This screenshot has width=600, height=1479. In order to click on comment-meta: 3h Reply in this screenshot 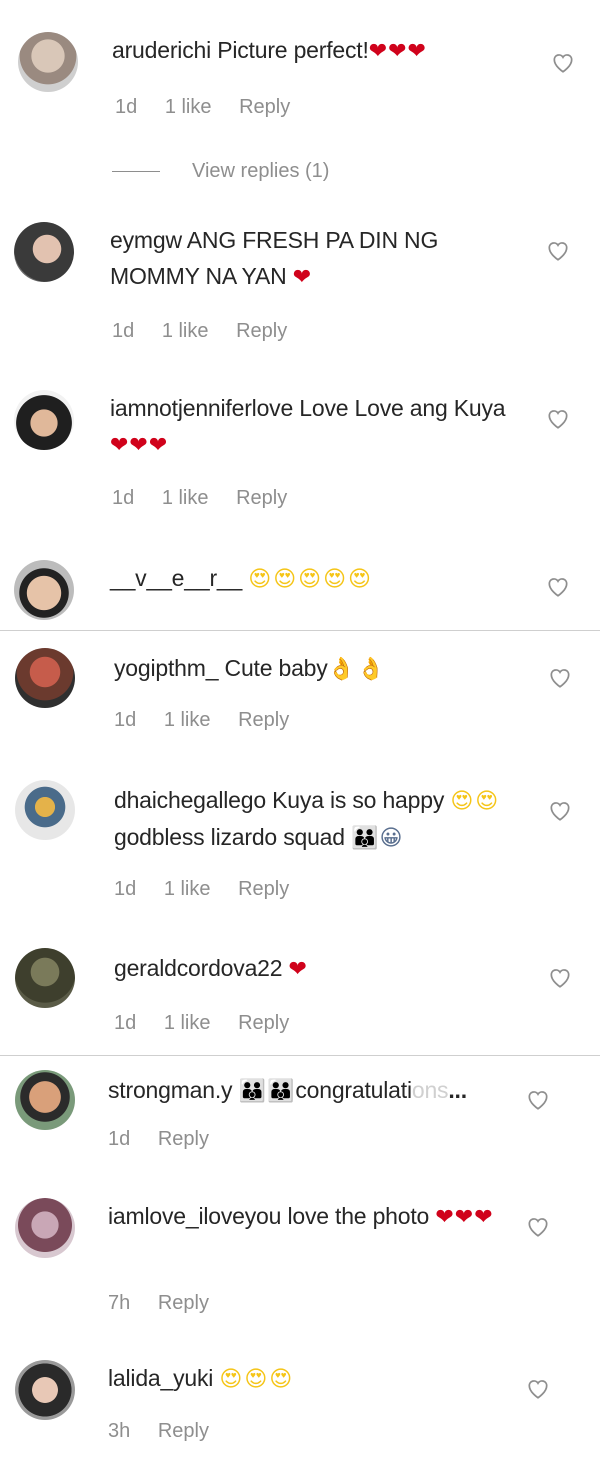, I will do `click(169, 1431)`.